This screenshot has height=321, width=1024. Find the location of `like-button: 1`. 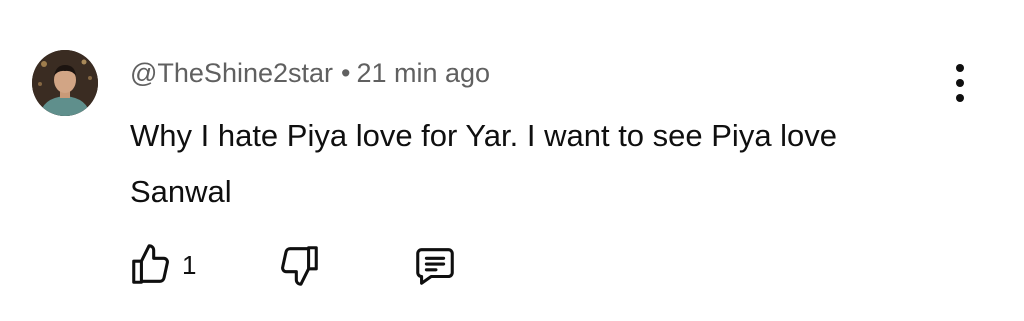

like-button: 1 is located at coordinates (162, 265).